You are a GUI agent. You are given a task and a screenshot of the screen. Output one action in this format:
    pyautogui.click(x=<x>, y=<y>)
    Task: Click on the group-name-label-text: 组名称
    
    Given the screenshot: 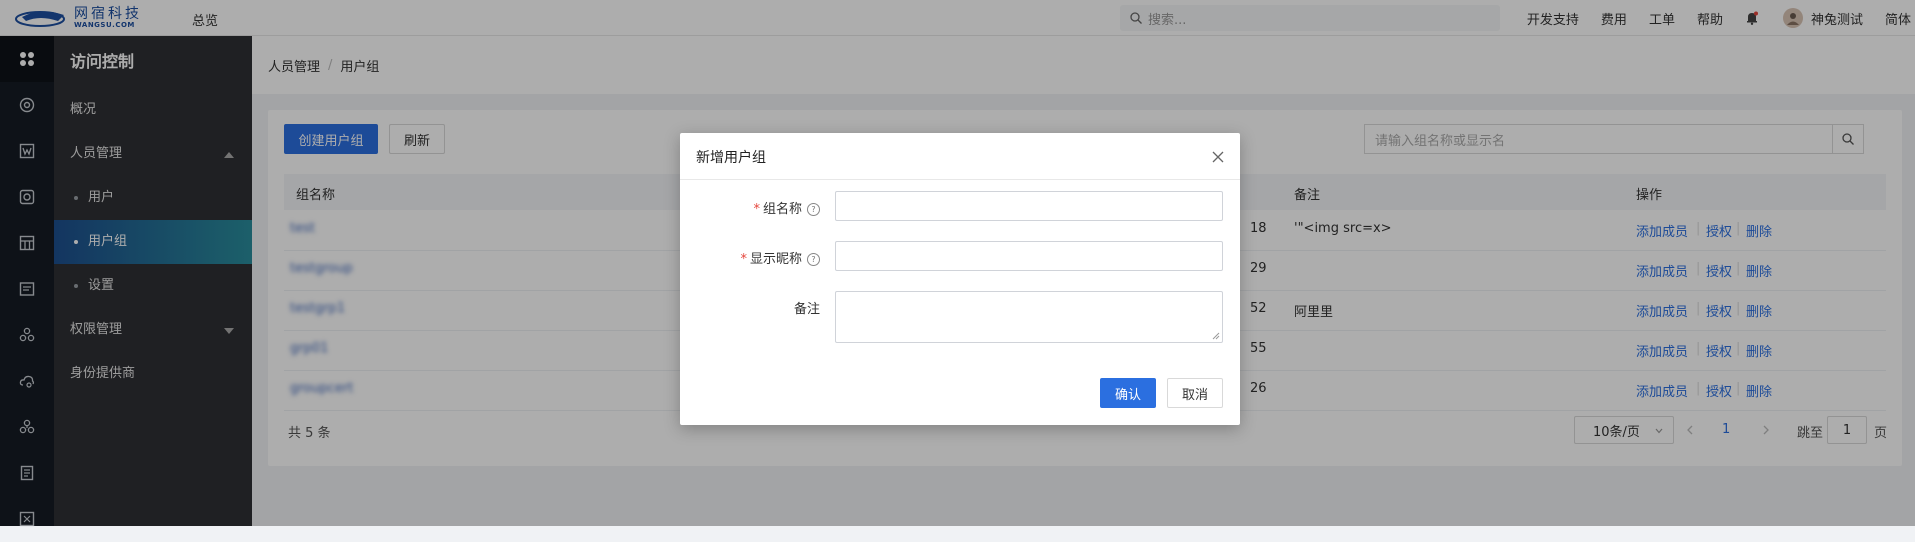 What is the action you would take?
    pyautogui.click(x=782, y=209)
    